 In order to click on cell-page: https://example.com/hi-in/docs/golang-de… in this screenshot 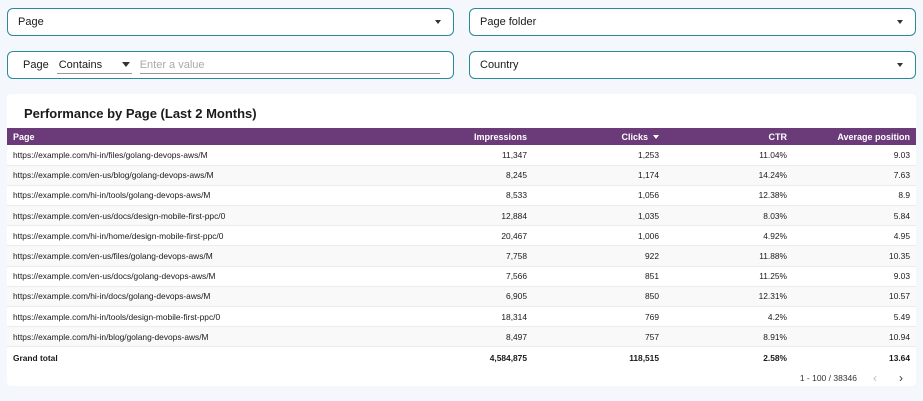, I will do `click(157, 296)`.